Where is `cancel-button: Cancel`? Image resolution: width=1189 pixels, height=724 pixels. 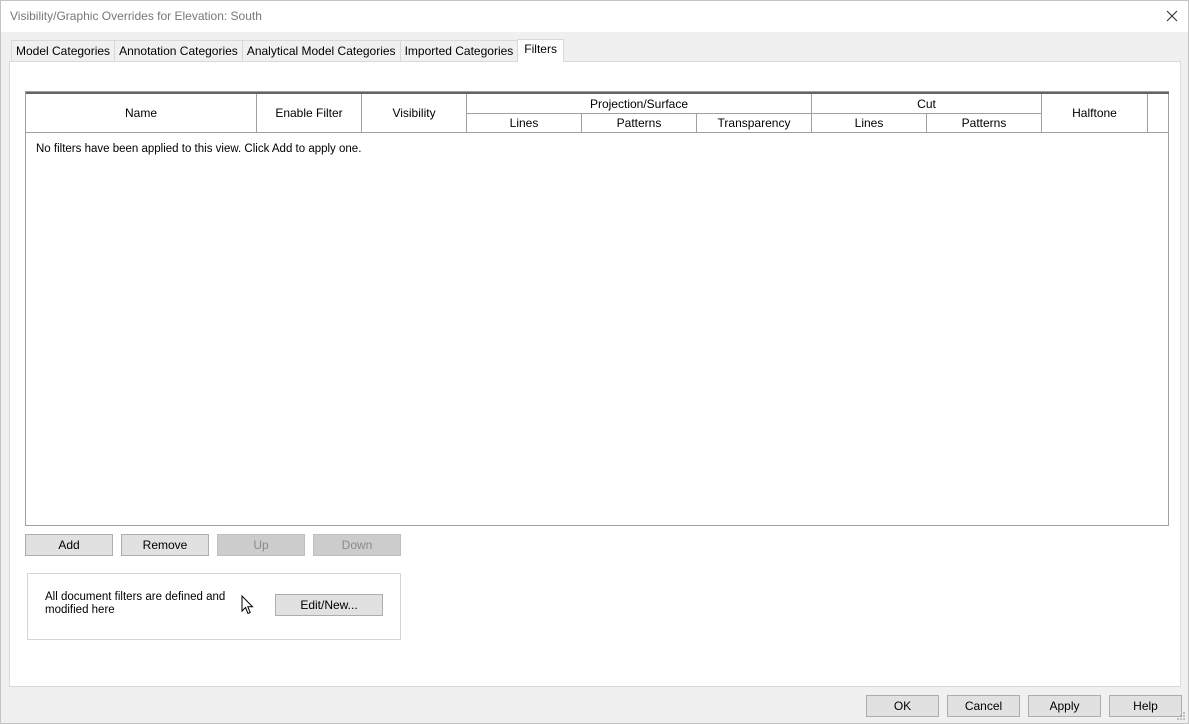 cancel-button: Cancel is located at coordinates (983, 706).